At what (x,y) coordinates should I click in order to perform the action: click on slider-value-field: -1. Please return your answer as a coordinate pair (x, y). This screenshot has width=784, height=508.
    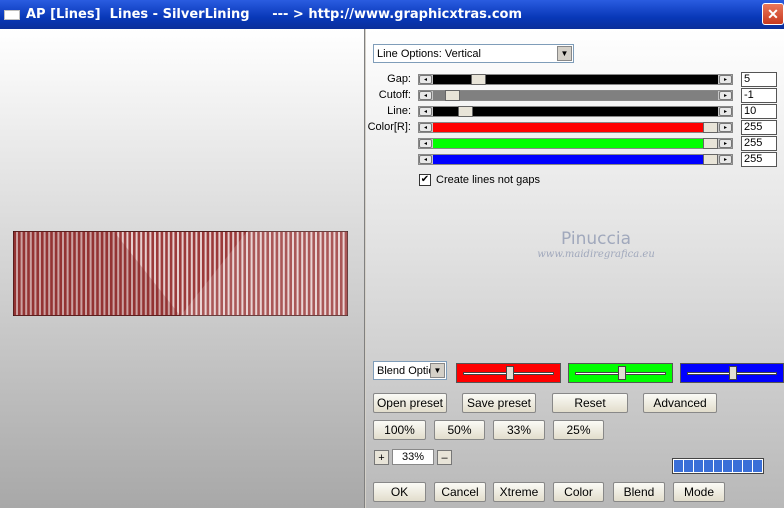
    Looking at the image, I should click on (759, 95).